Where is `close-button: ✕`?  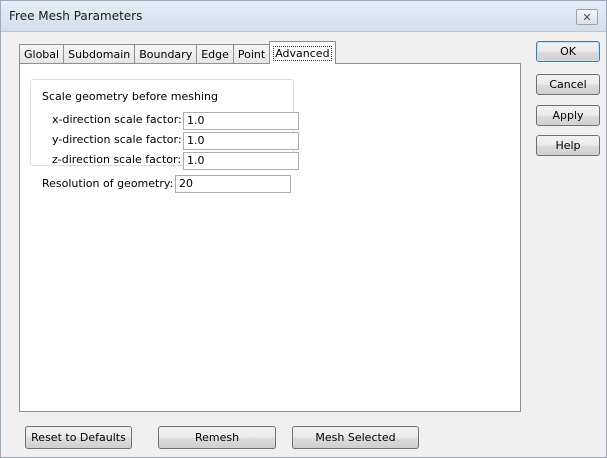
close-button: ✕ is located at coordinates (587, 17).